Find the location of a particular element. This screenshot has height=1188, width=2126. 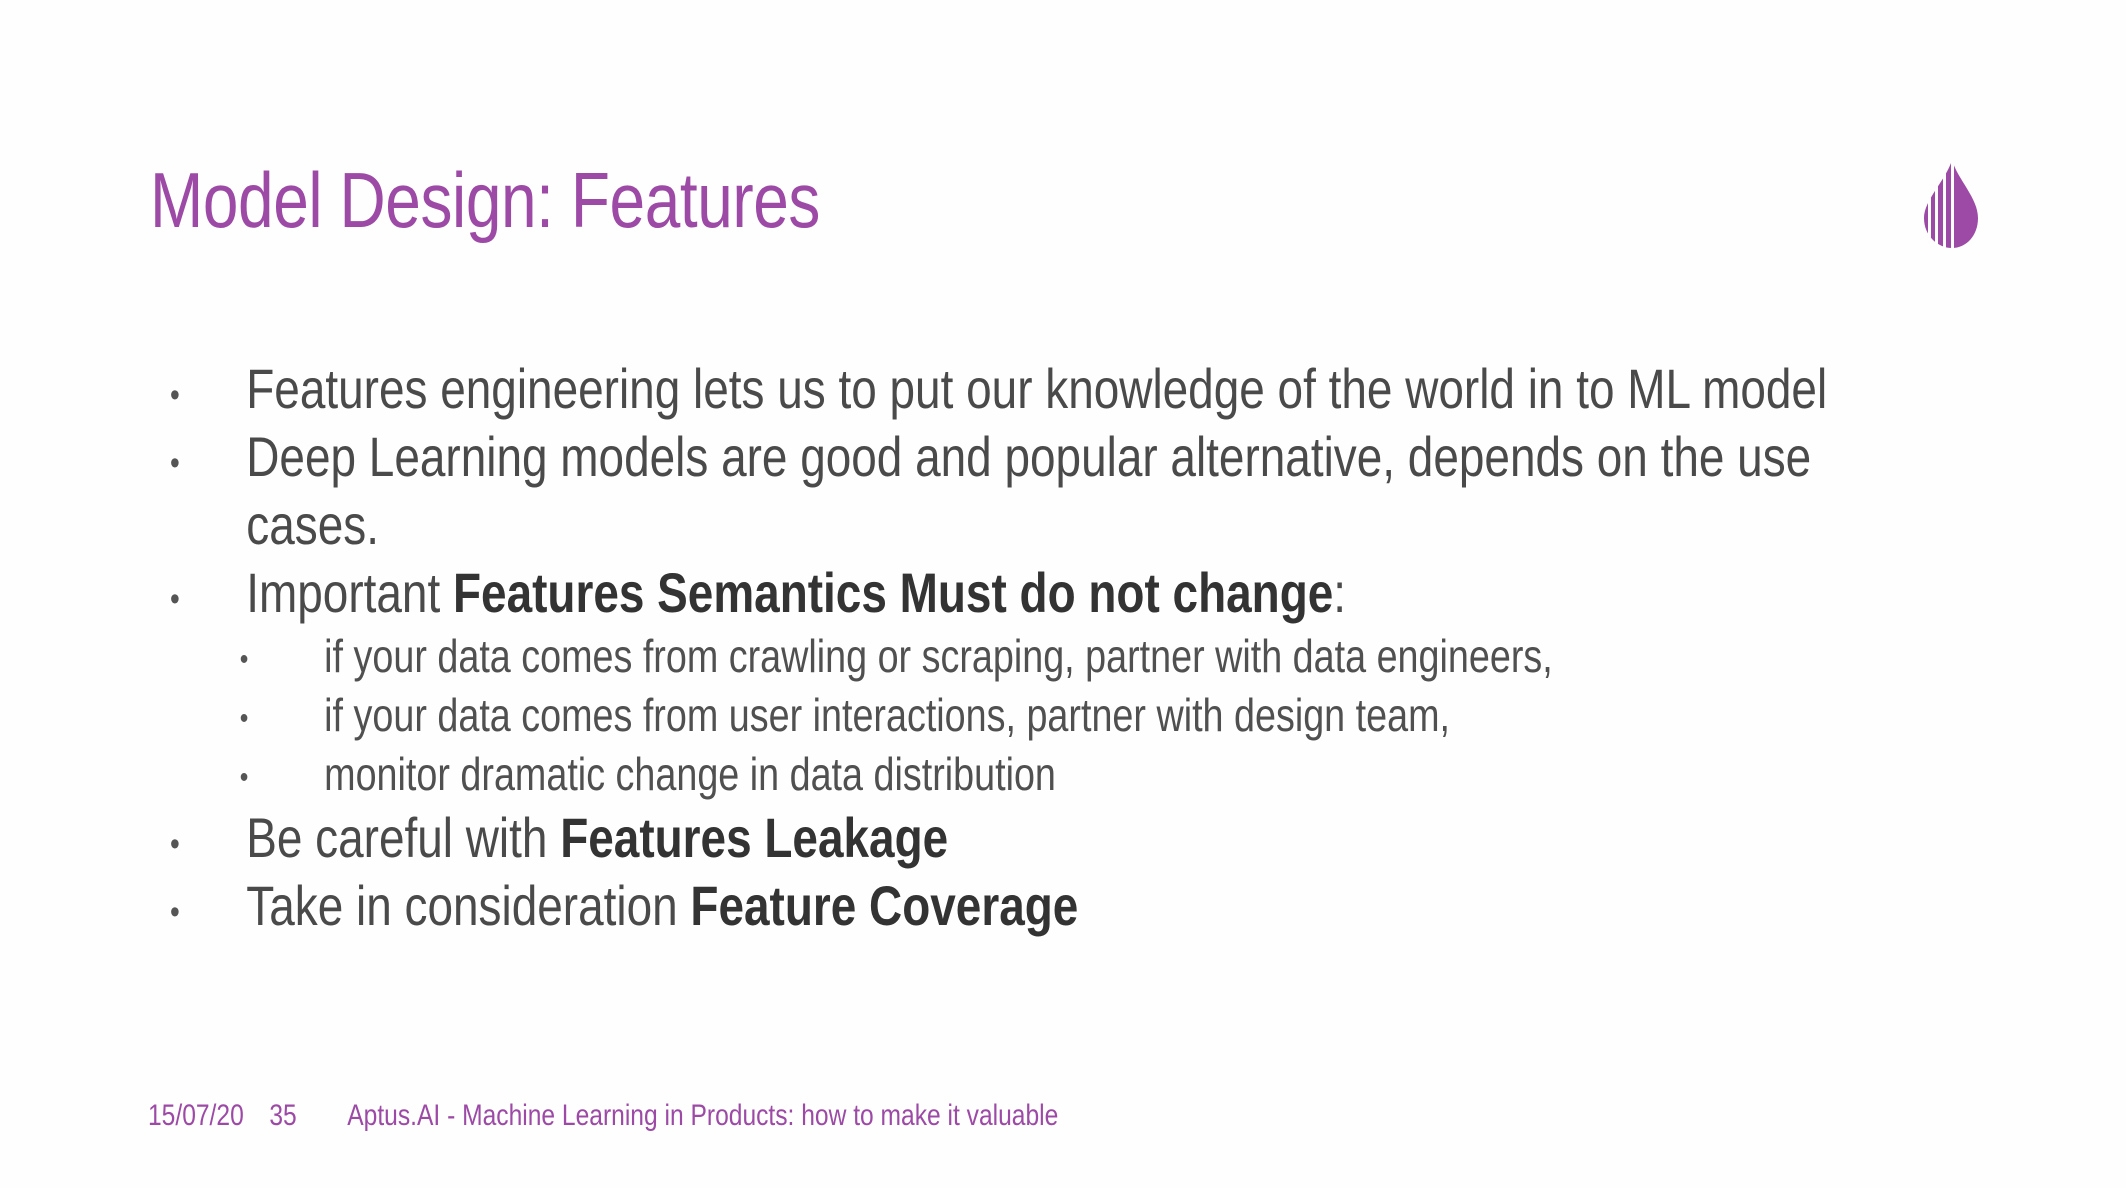

slide-title: Model Design: Features is located at coordinates (485, 200).